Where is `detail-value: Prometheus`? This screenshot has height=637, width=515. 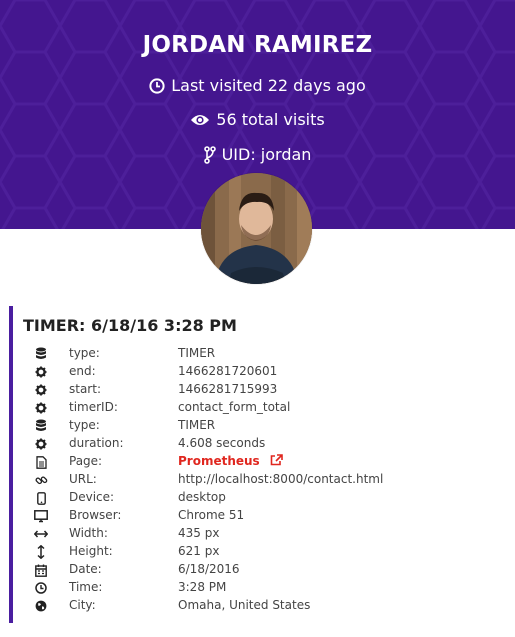 detail-value: Prometheus is located at coordinates (230, 461).